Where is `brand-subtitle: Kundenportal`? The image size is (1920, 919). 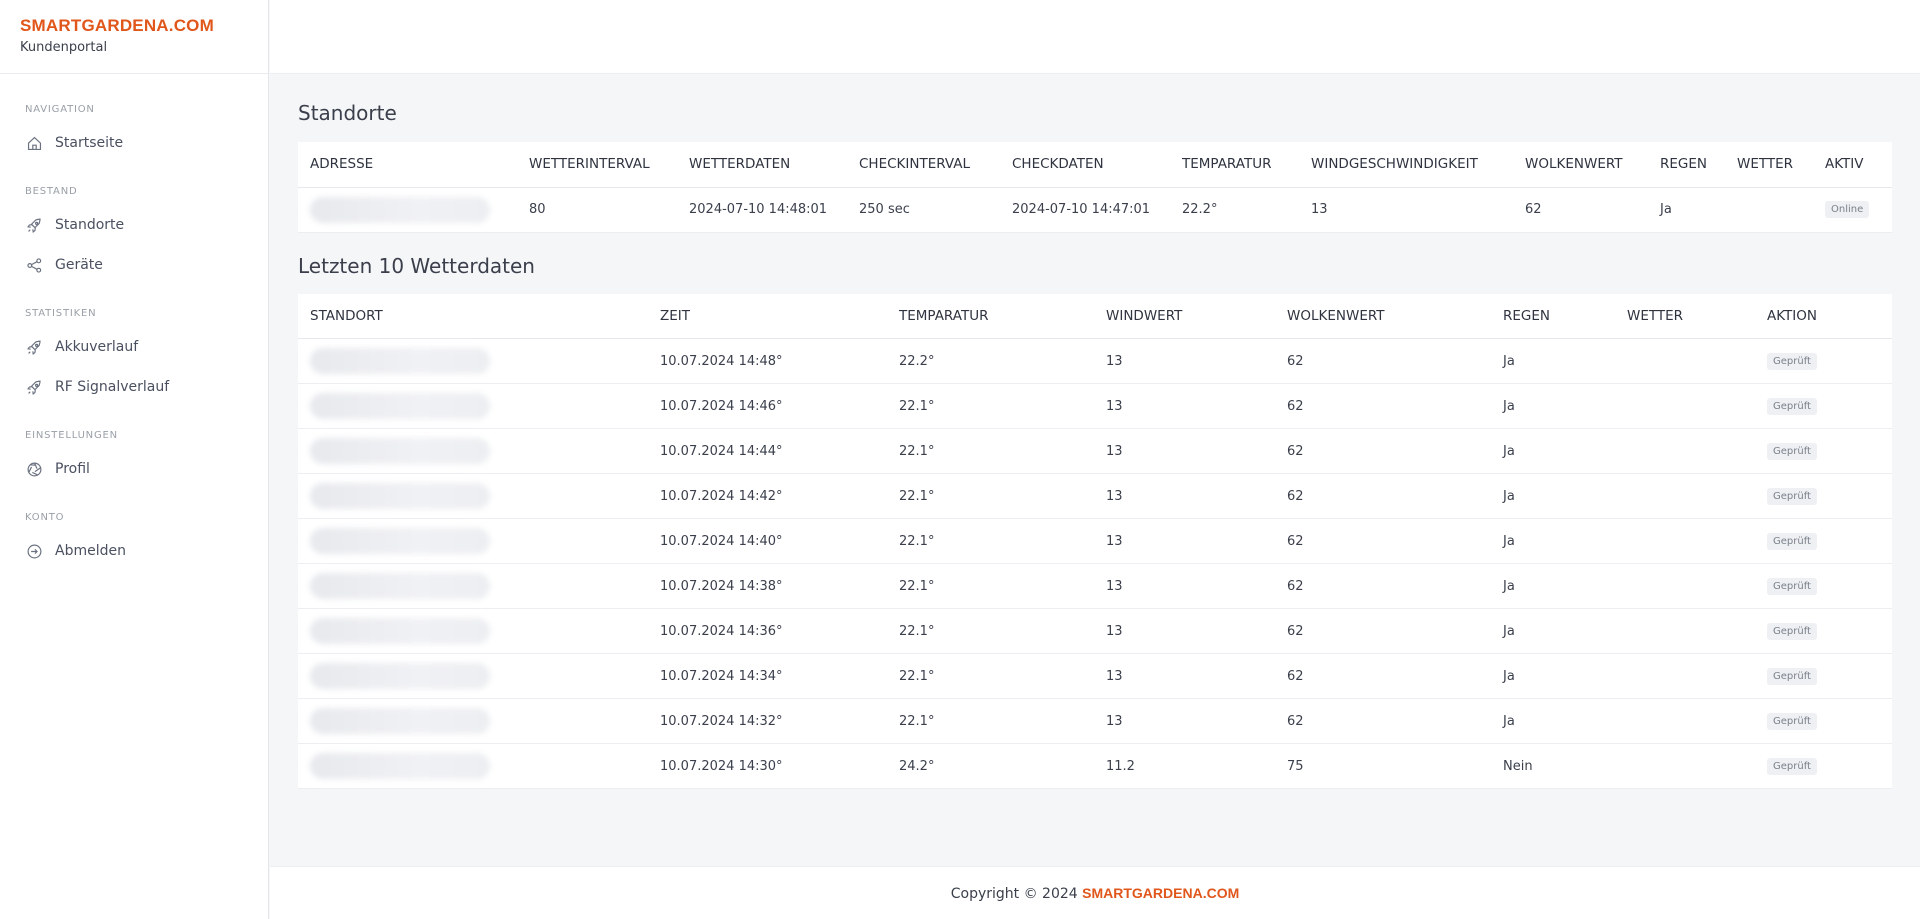
brand-subtitle: Kundenportal is located at coordinates (64, 47).